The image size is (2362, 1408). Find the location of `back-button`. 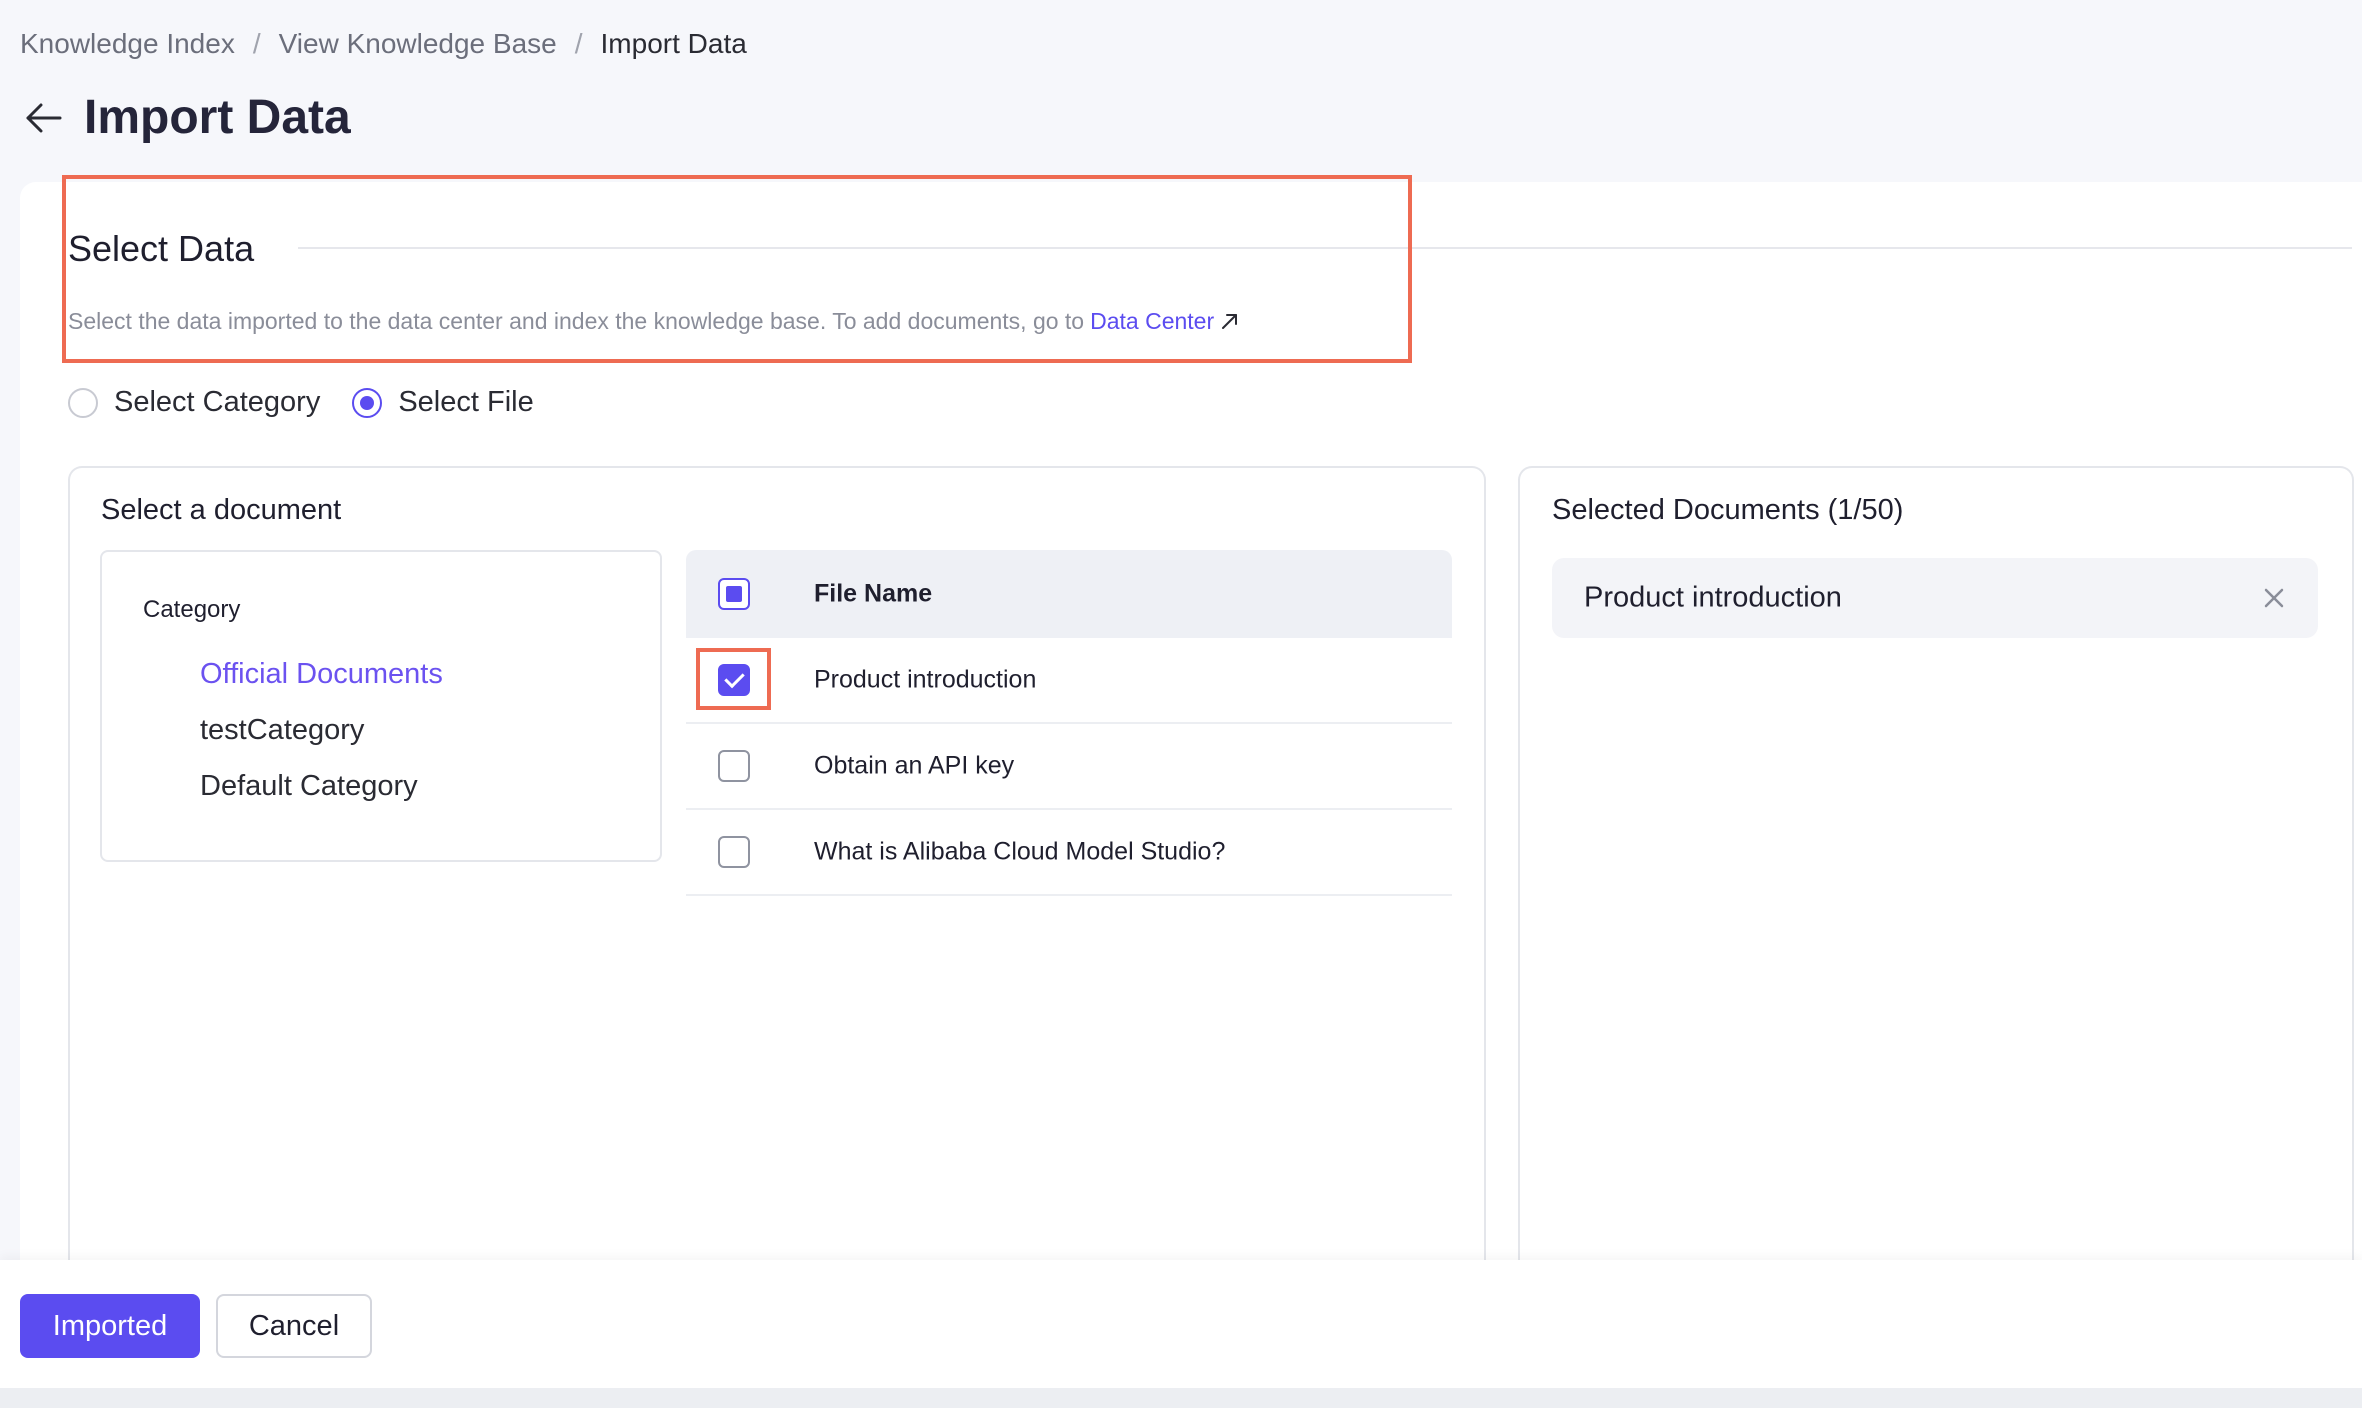

back-button is located at coordinates (44, 118).